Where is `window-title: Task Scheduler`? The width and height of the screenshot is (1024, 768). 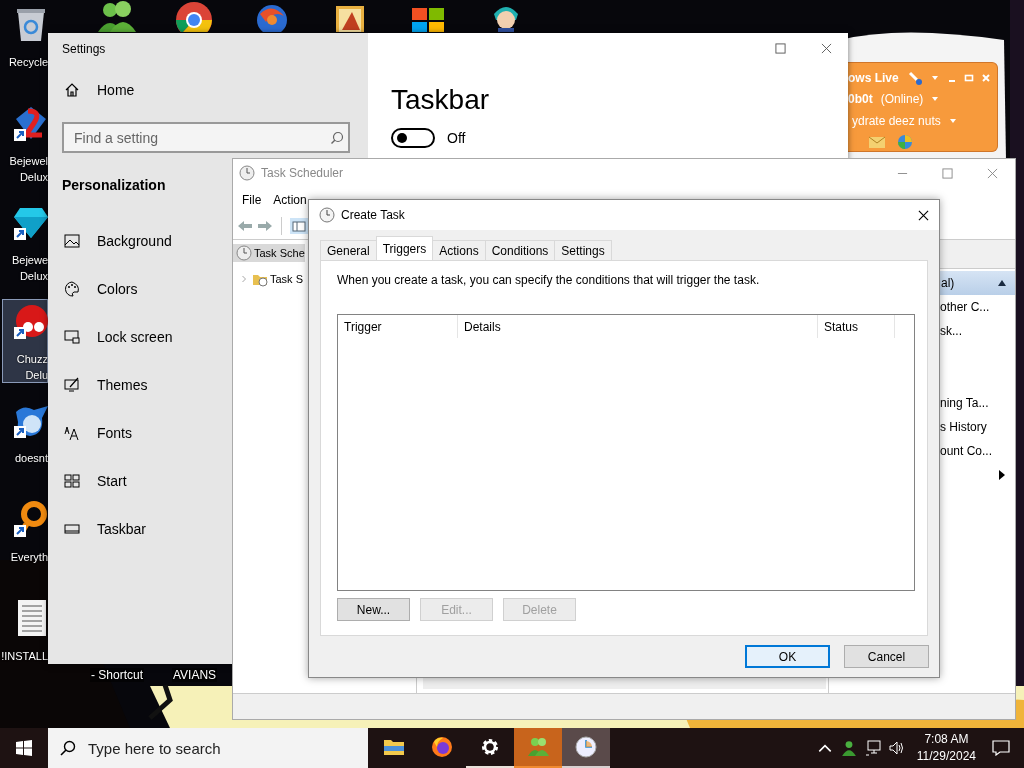 window-title: Task Scheduler is located at coordinates (302, 173).